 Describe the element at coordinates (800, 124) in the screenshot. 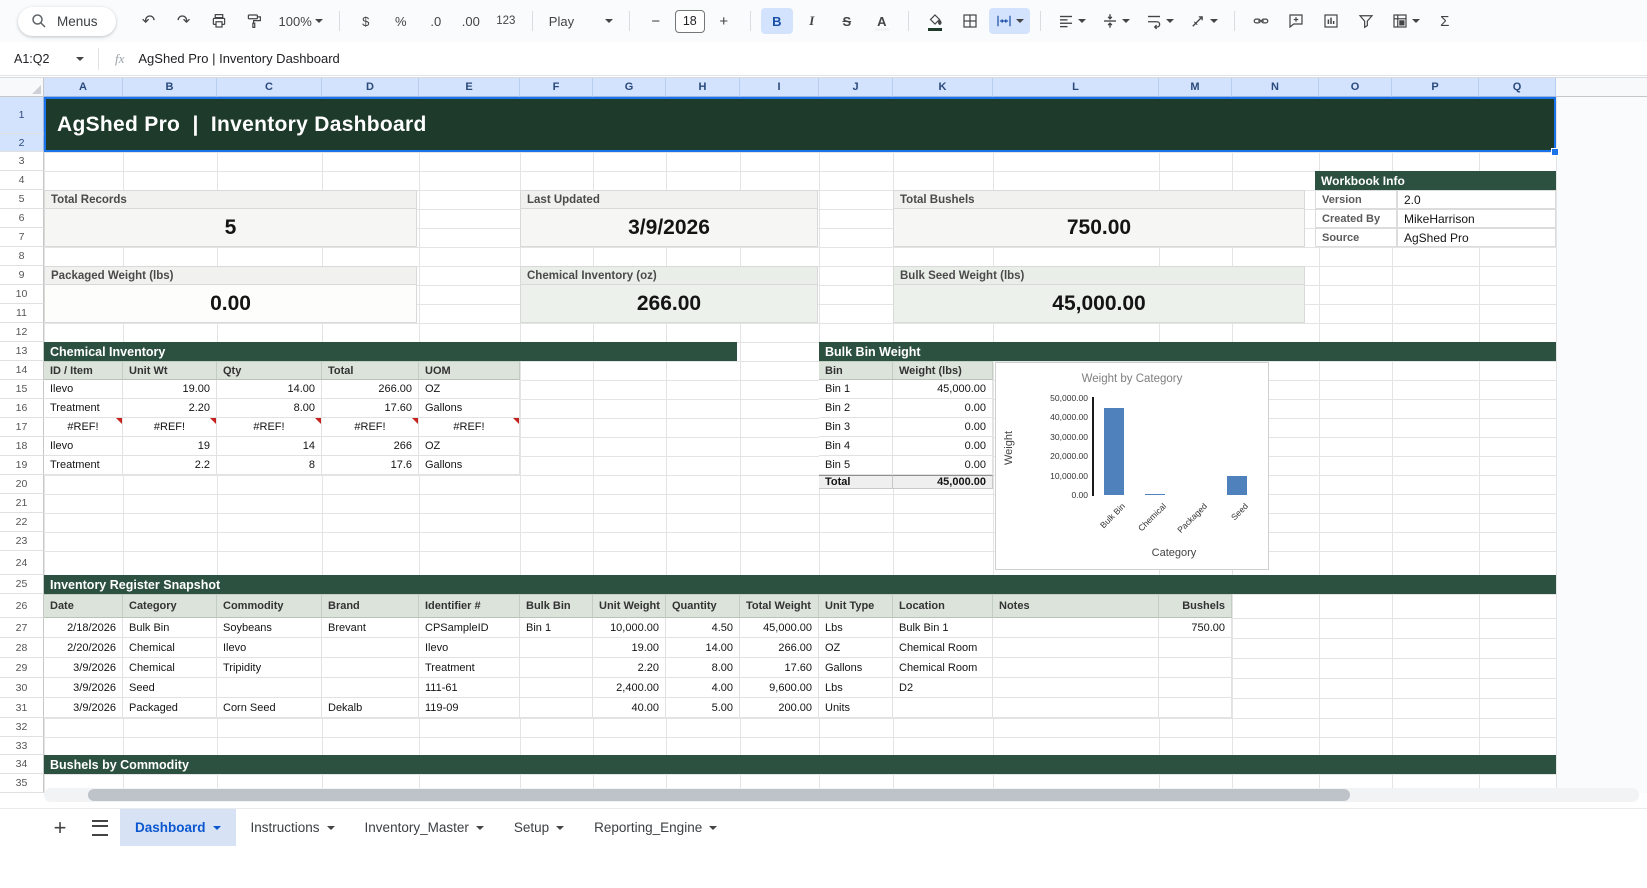

I see `dashboard-title-banner: AgShed Pro | Inventory Dashboard` at that location.